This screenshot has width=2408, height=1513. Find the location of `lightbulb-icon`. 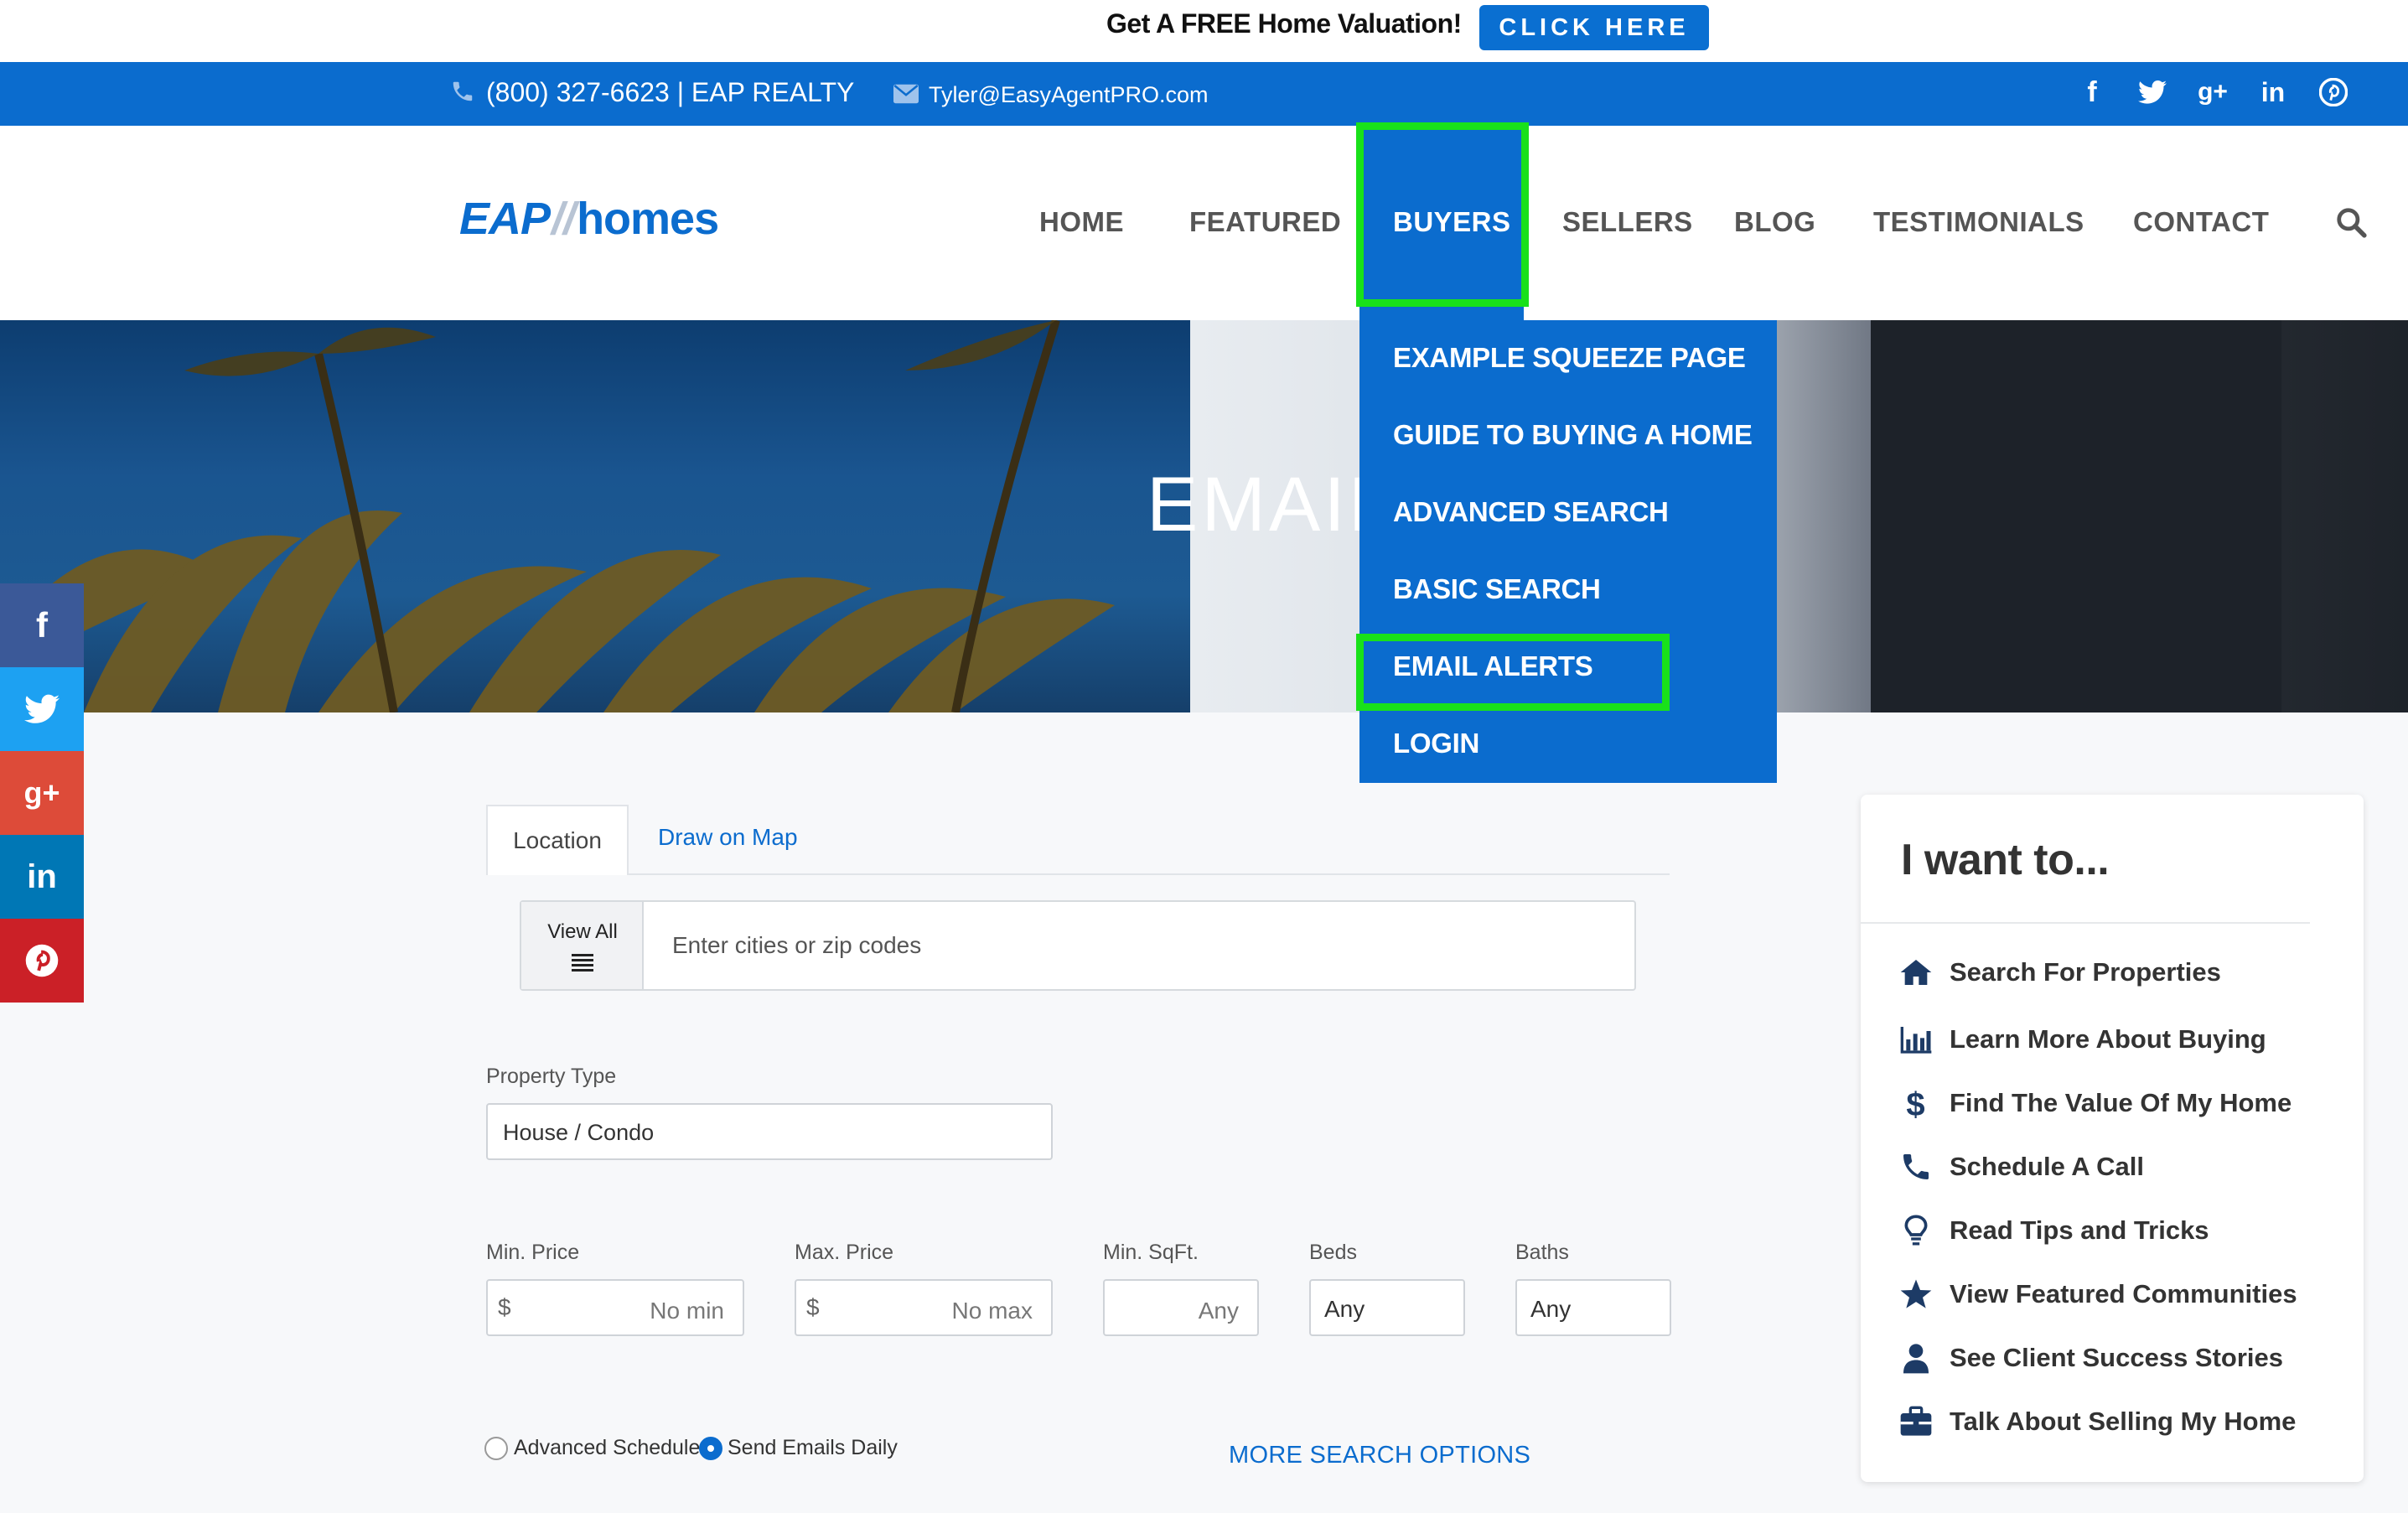

lightbulb-icon is located at coordinates (1916, 1230).